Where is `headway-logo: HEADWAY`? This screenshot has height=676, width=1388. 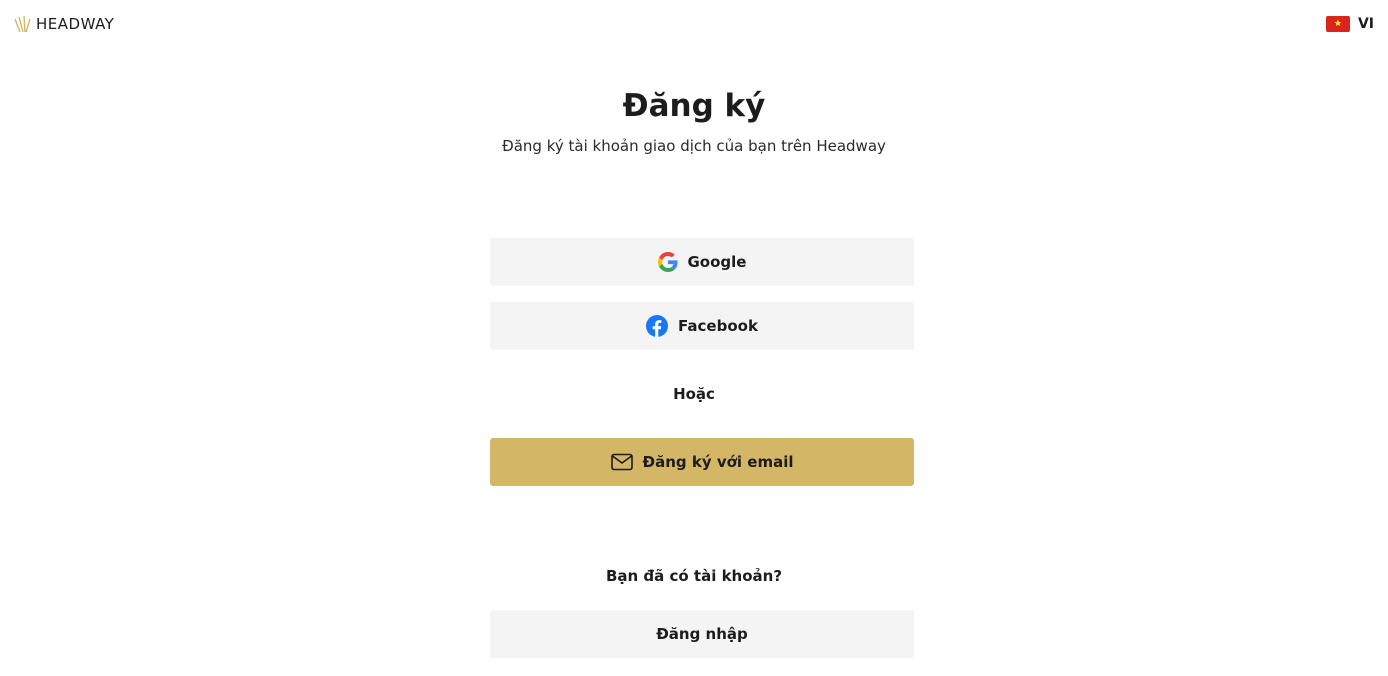 headway-logo: HEADWAY is located at coordinates (64, 24).